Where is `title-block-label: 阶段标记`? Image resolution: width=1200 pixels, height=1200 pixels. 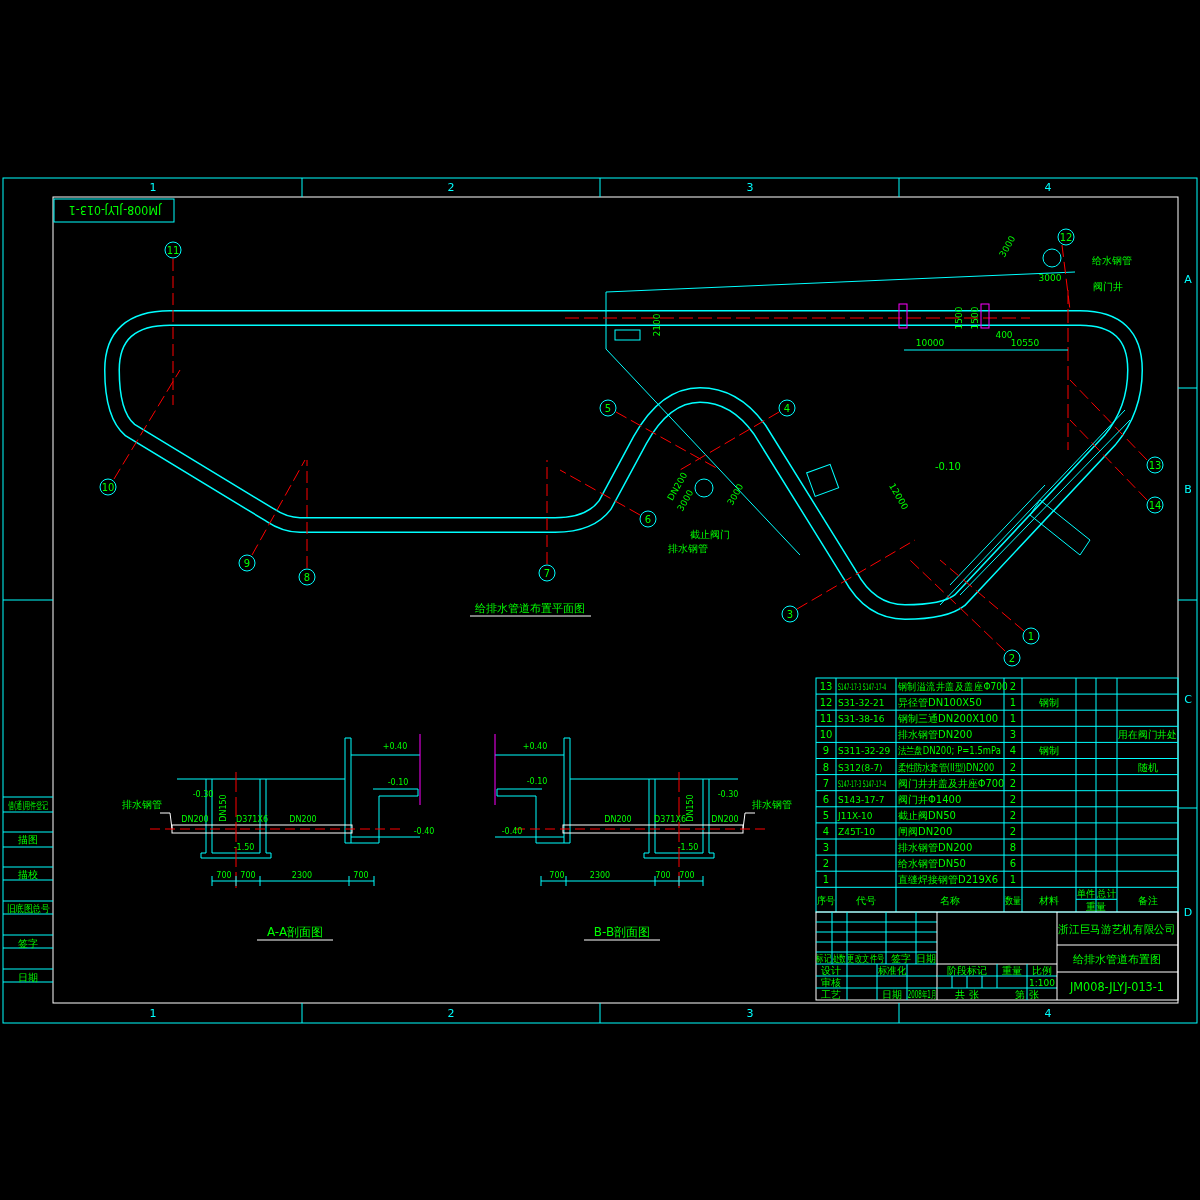 title-block-label: 阶段标记 is located at coordinates (967, 970).